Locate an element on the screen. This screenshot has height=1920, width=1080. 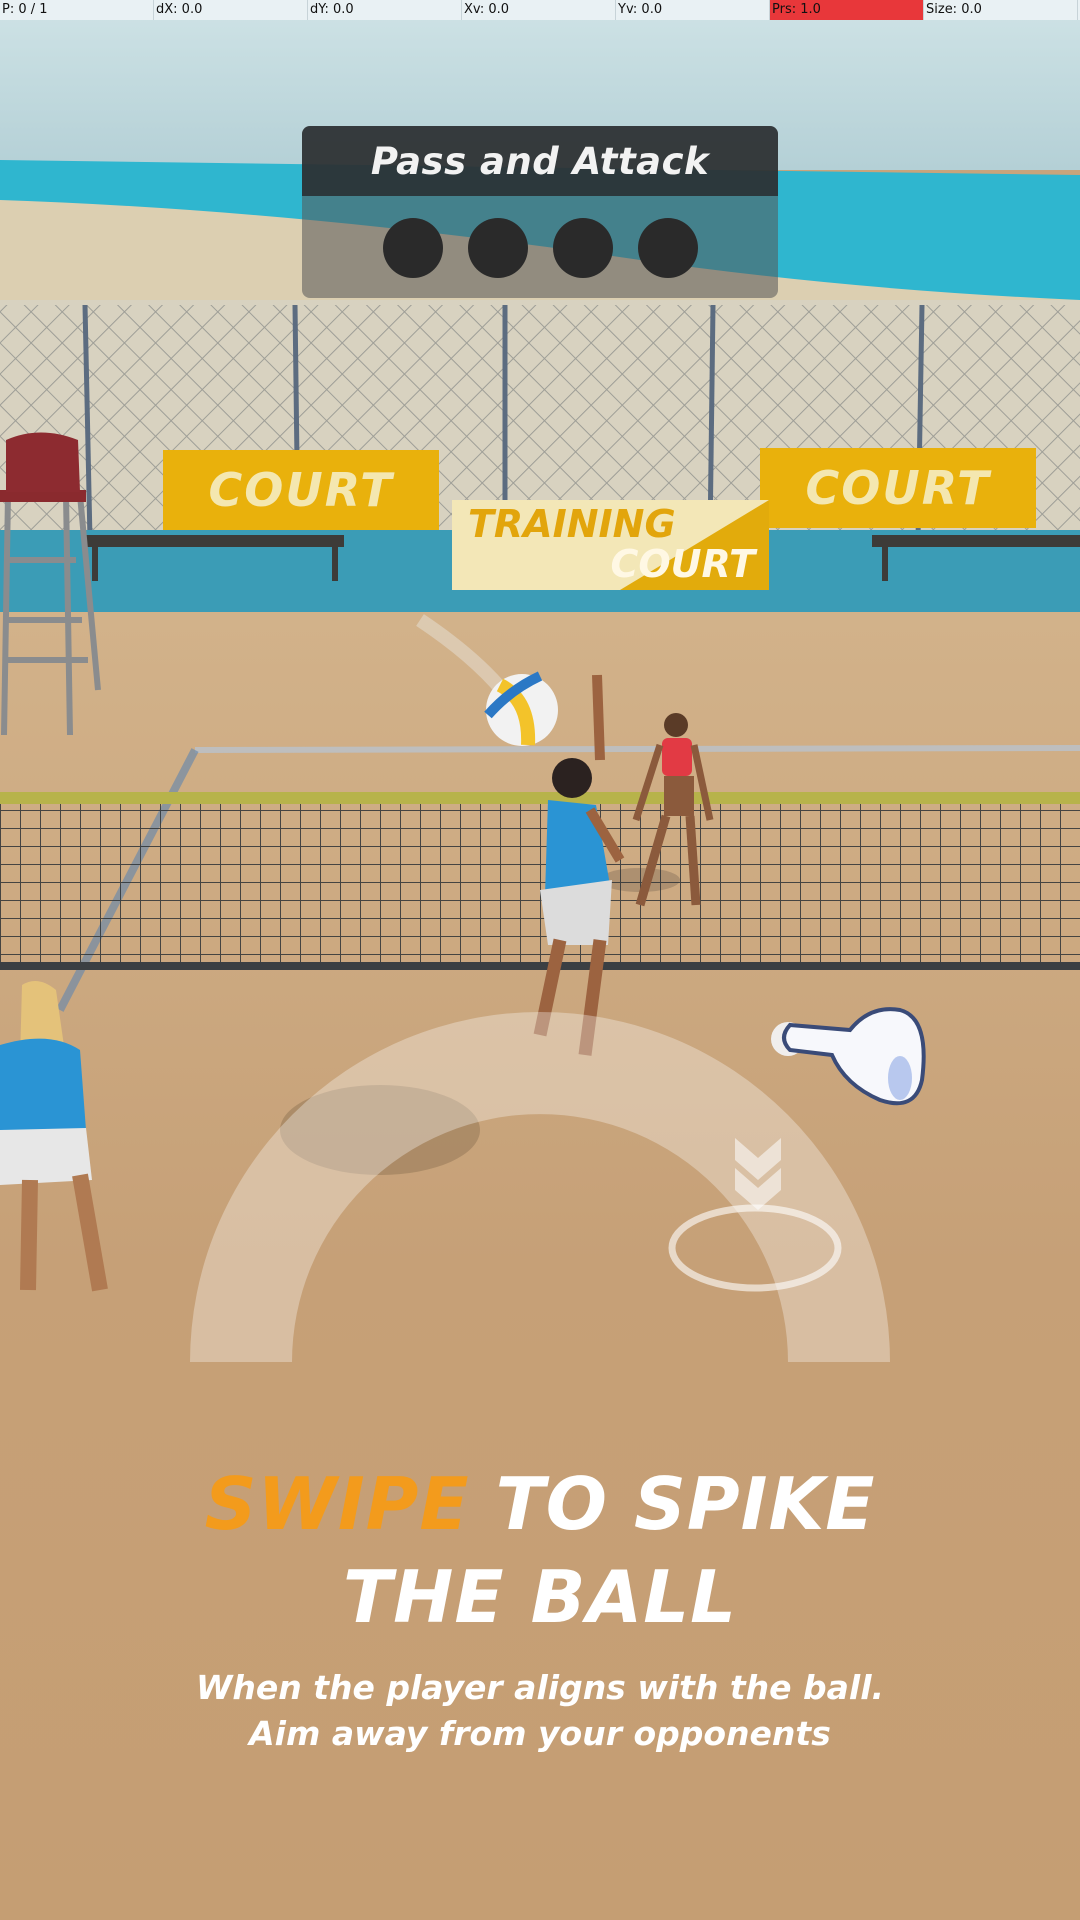
debug-xv: Xv: 0.0 is located at coordinates (539, 10).